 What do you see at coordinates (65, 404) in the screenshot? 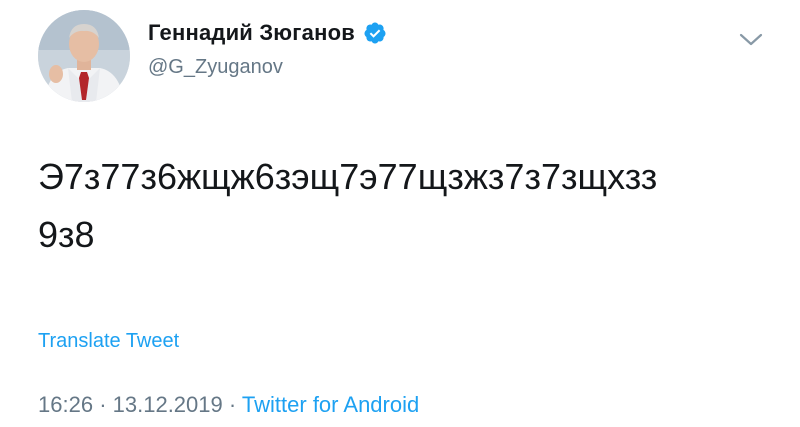
I see `tweet-time: 16:26` at bounding box center [65, 404].